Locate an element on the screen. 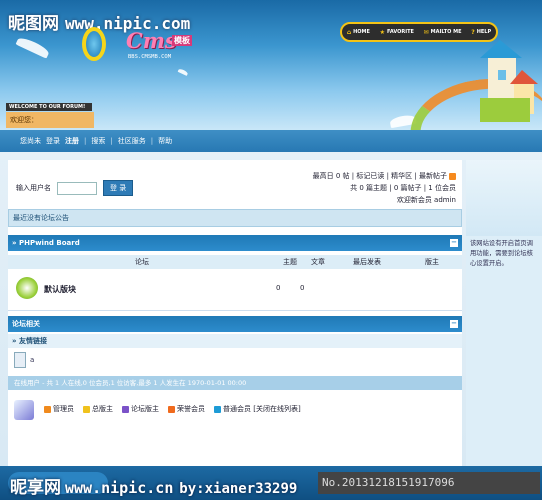  welcome-bar: WELCOME TO OUR FORUM! is located at coordinates (49, 107).